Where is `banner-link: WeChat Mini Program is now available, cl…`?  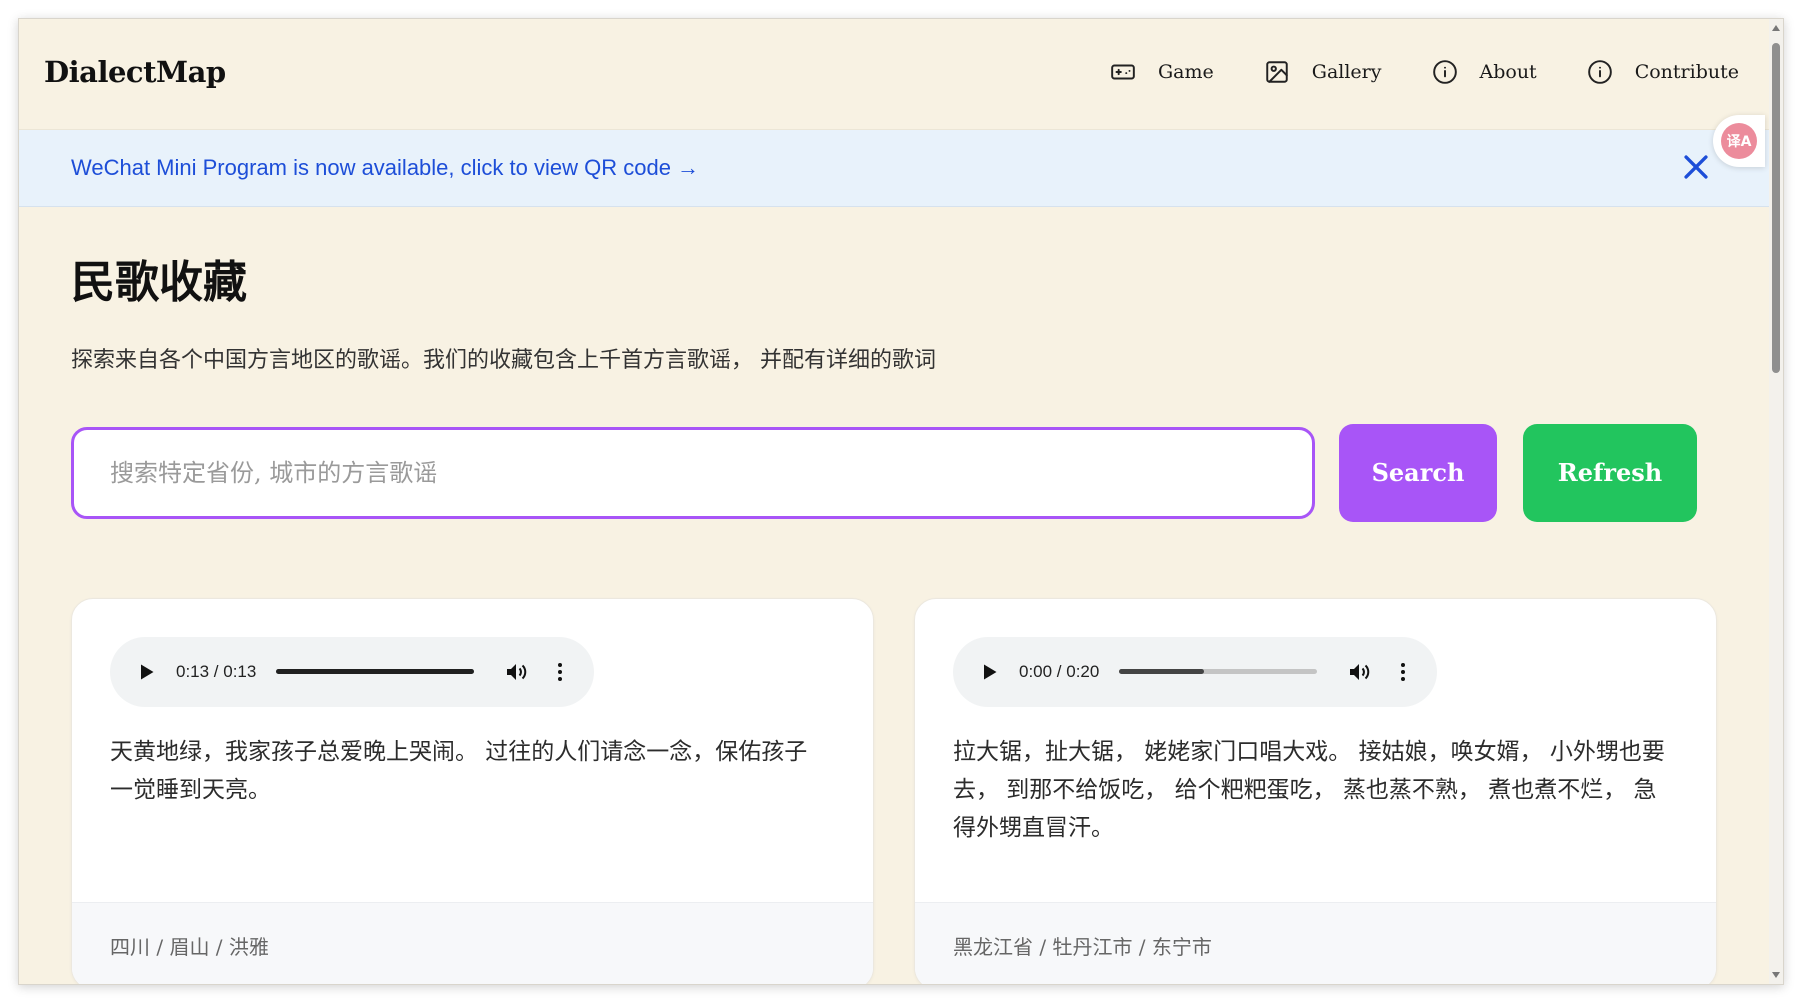 banner-link: WeChat Mini Program is now available, cl… is located at coordinates (385, 168).